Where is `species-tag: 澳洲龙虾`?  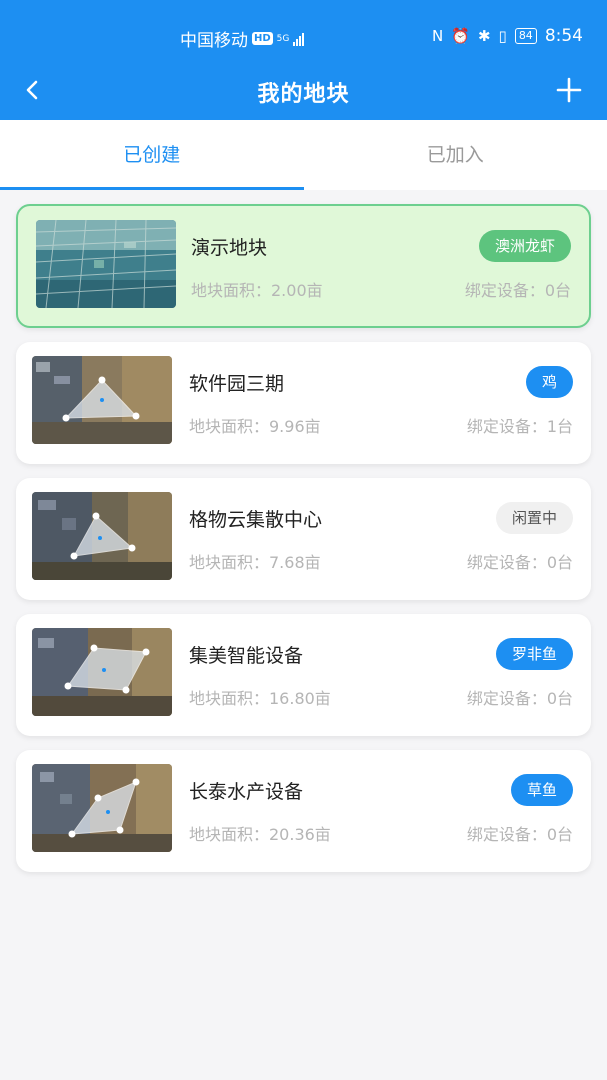 species-tag: 澳洲龙虾 is located at coordinates (524, 246).